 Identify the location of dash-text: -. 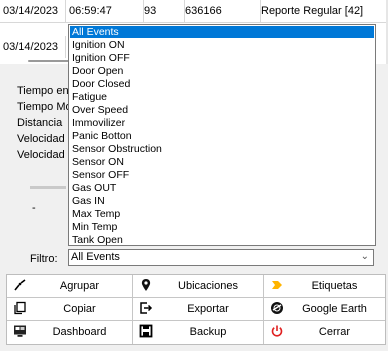
(34, 208).